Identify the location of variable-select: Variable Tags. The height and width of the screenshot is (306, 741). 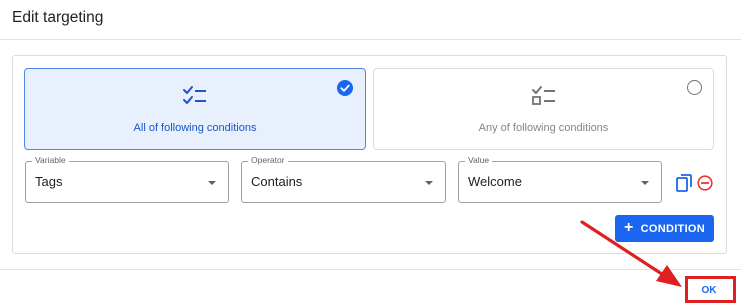
(127, 179).